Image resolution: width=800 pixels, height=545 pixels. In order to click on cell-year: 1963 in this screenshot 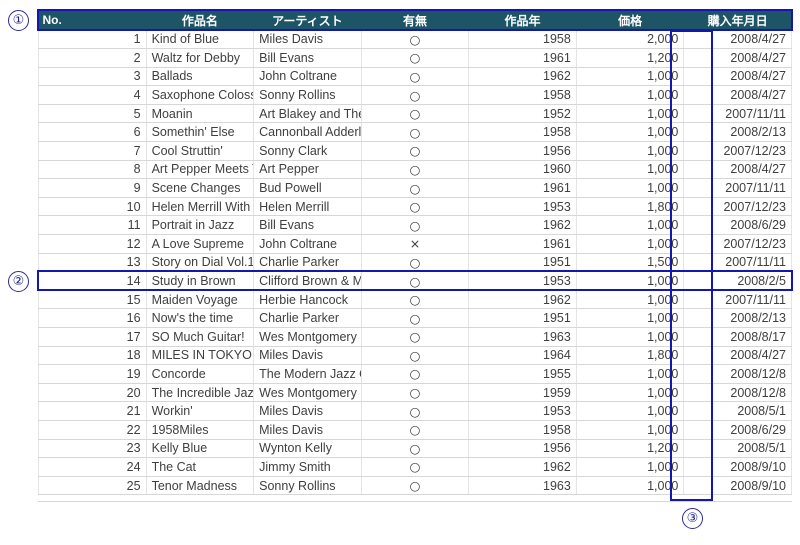, I will do `click(522, 337)`.